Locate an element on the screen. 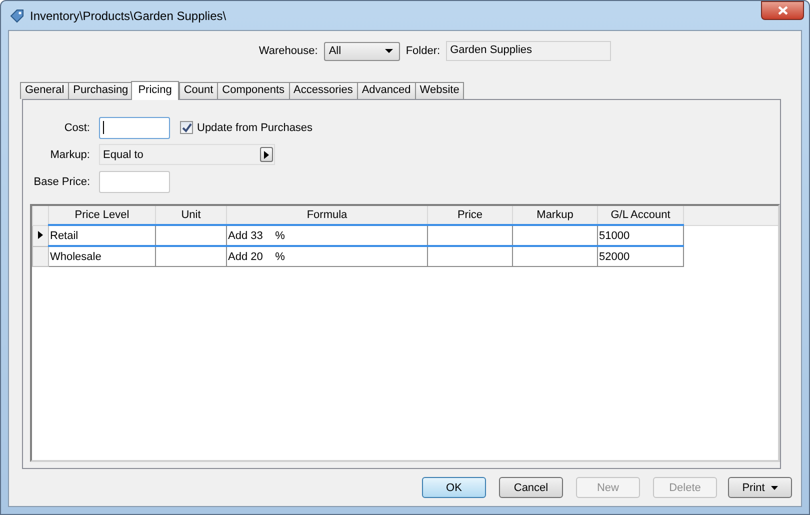  folder-label: Folder: is located at coordinates (423, 51).